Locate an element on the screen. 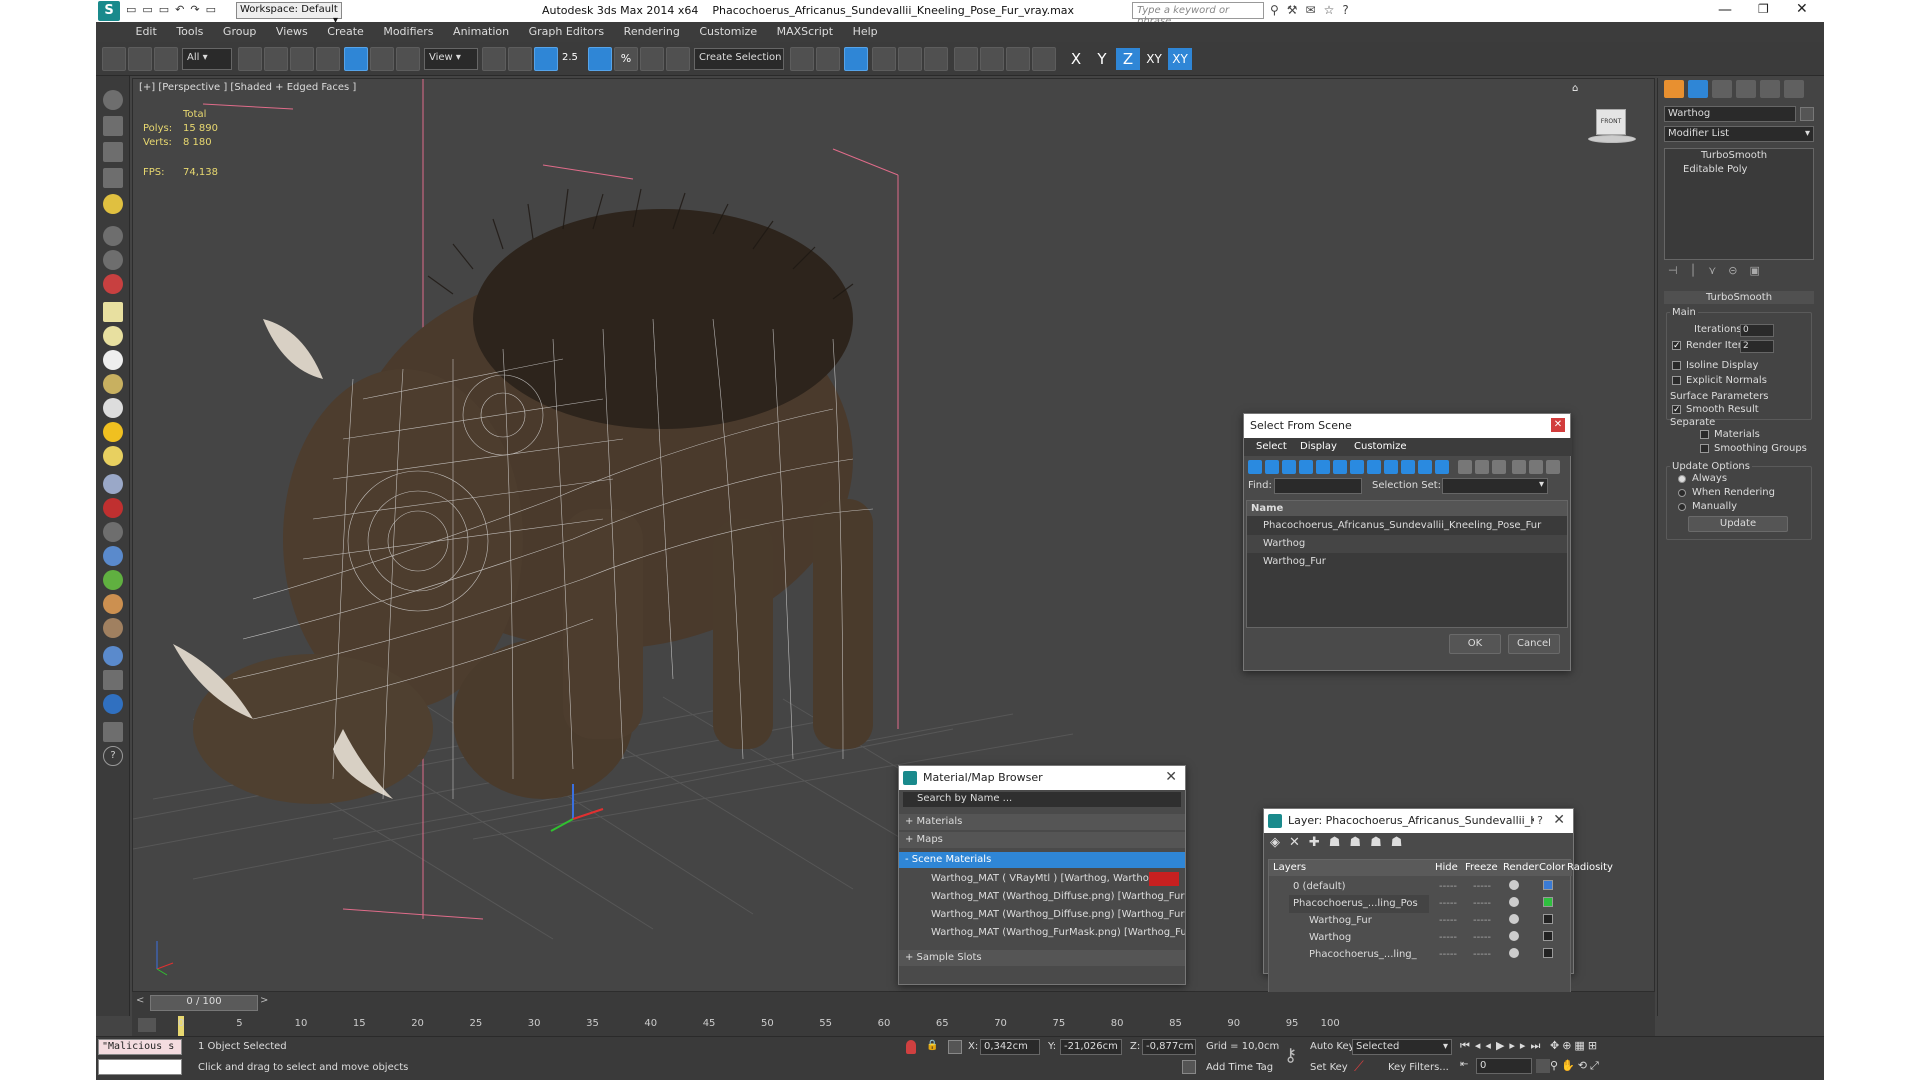  window-crossing-icon is located at coordinates (328, 59).